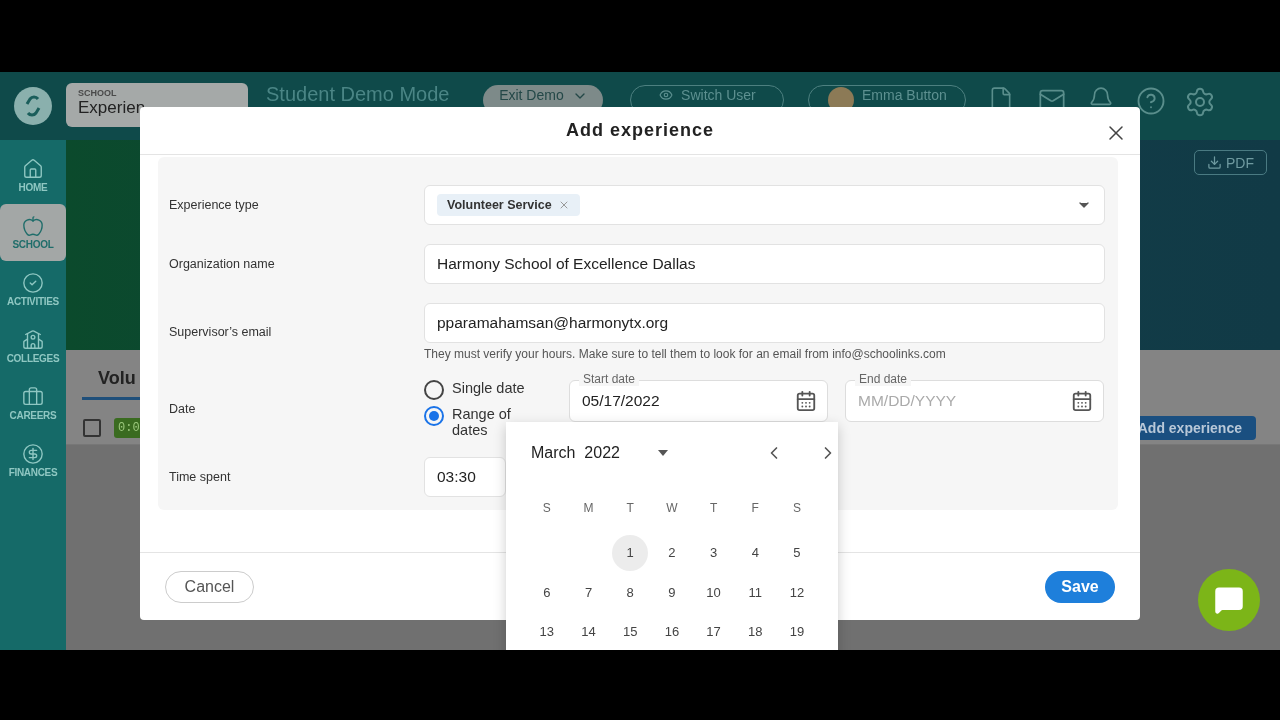 This screenshot has height=720, width=1280. Describe the element at coordinates (672, 508) in the screenshot. I see `weekday-label: W` at that location.